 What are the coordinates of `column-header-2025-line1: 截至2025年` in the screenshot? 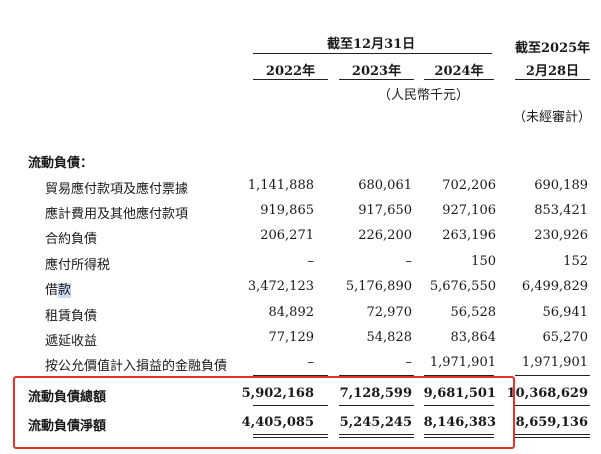 It's located at (553, 48).